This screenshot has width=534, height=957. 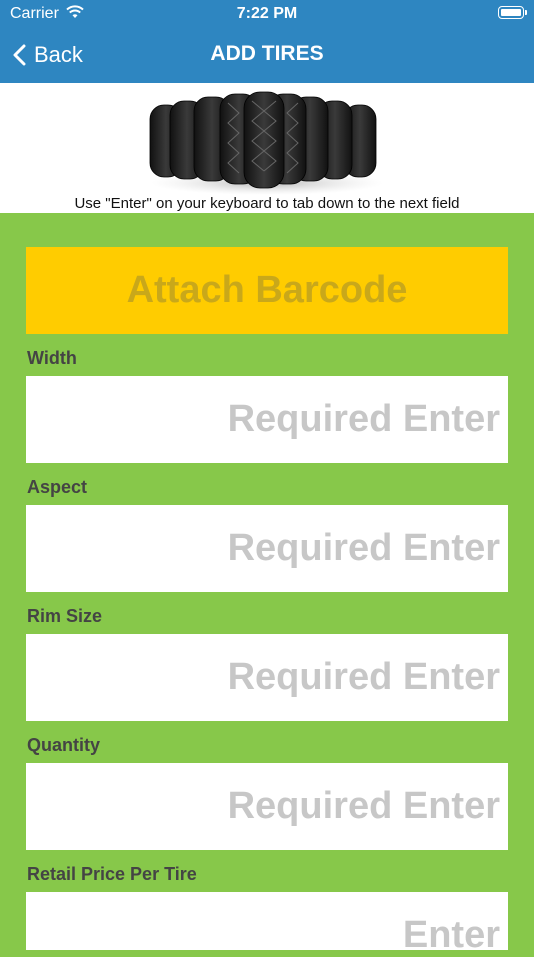 I want to click on navigation-bar: Back ADD TIRES, so click(x=267, y=55).